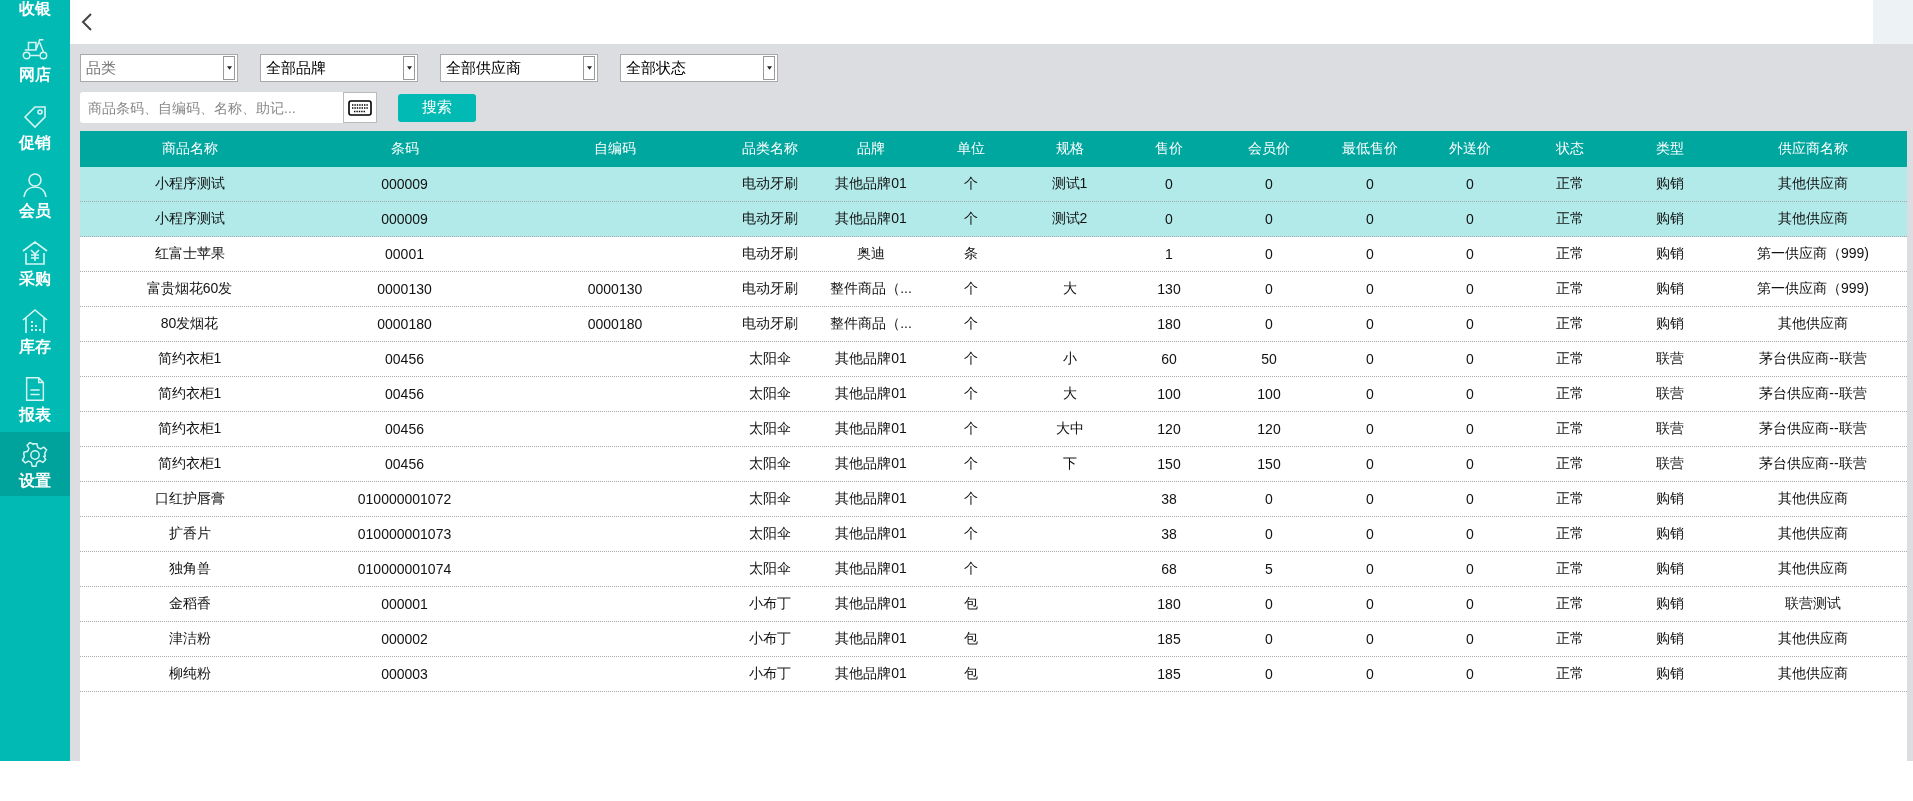 This screenshot has width=1913, height=801. What do you see at coordinates (404, 534) in the screenshot?
I see `table-cell: 010000001073` at bounding box center [404, 534].